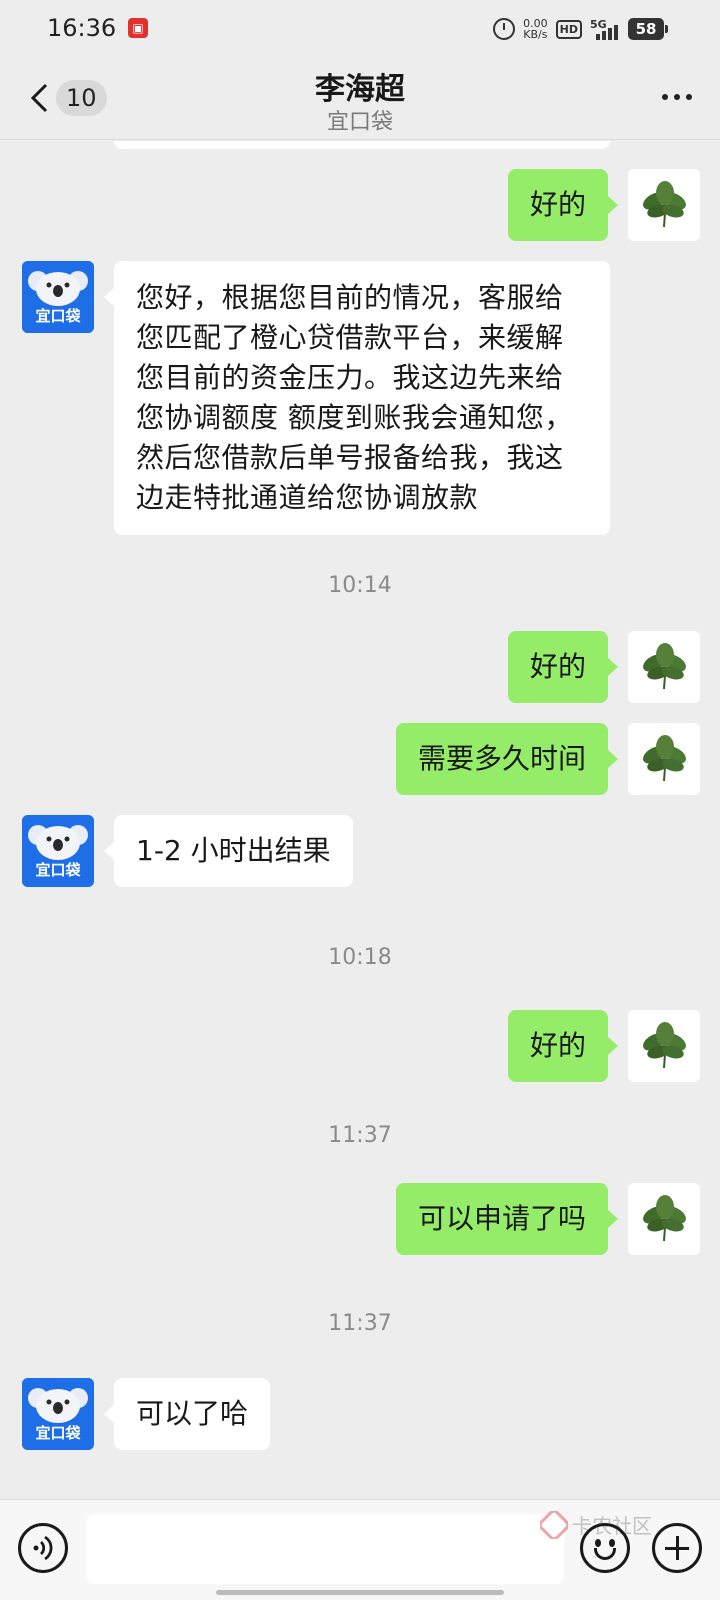 The image size is (720, 1600). I want to click on status-icons: 0.00 KB/s HD 5G 58, so click(580, 29).